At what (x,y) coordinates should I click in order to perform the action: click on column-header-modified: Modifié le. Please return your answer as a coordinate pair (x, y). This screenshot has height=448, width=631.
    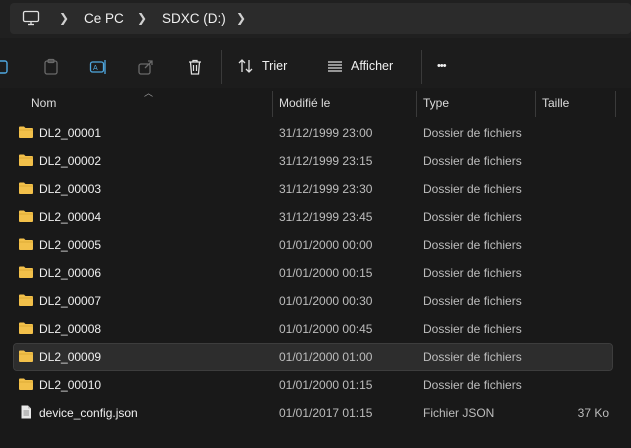
    Looking at the image, I should click on (304, 103).